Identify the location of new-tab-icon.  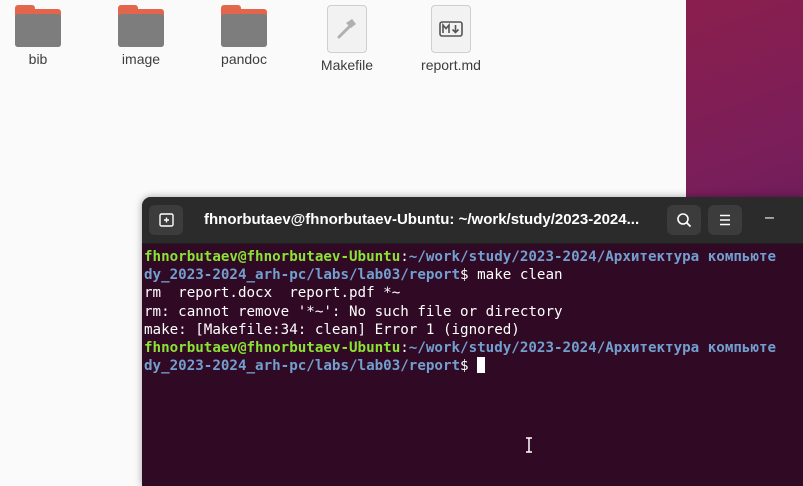
(166, 220).